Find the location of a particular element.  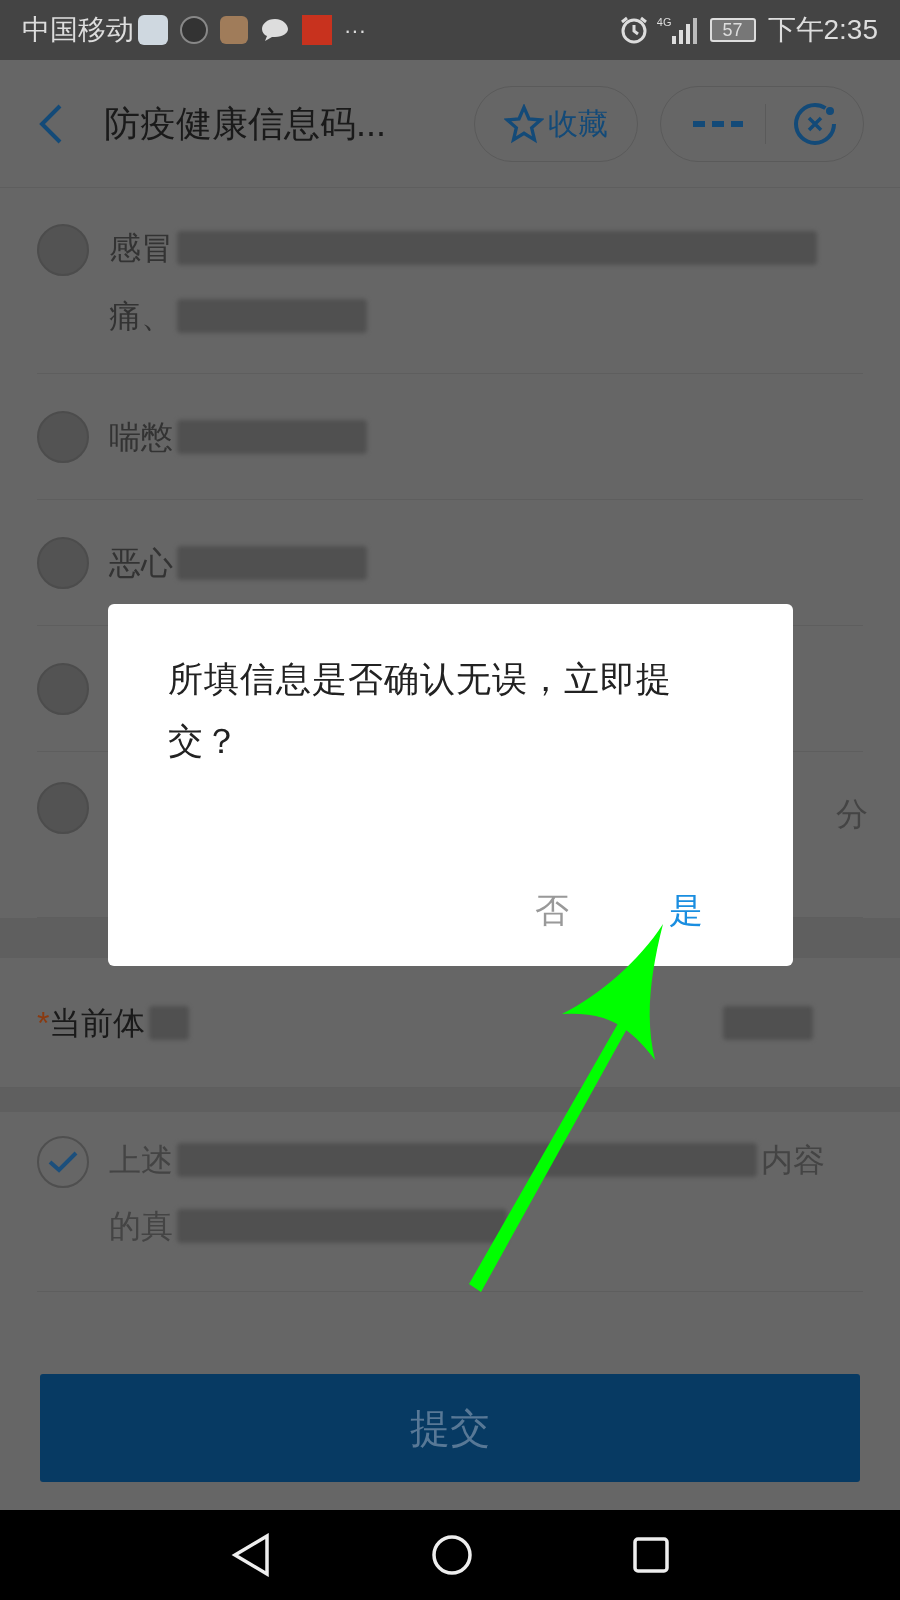

network-type: 4G is located at coordinates (664, 22).